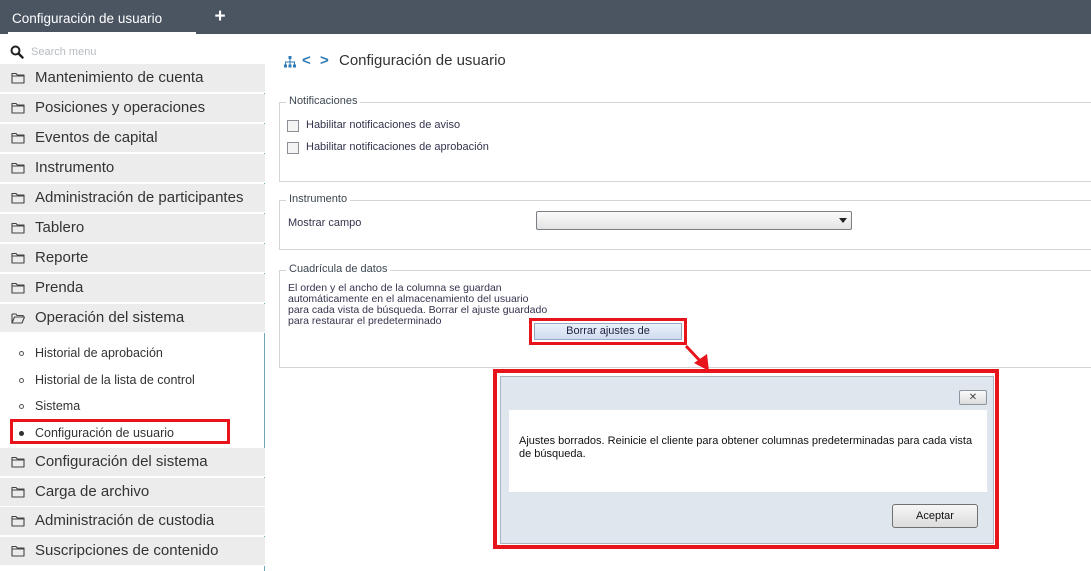 This screenshot has width=1091, height=571. I want to click on sidebar-search, so click(132, 49).